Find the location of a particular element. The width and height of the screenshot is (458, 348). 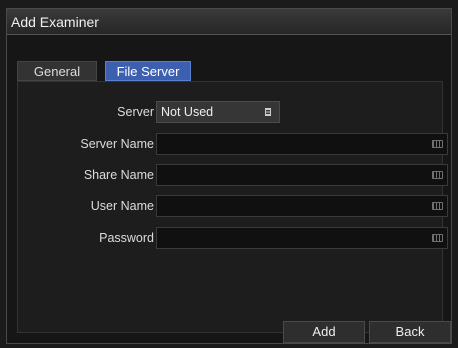

share-name-label: Share Name is located at coordinates (118, 175).